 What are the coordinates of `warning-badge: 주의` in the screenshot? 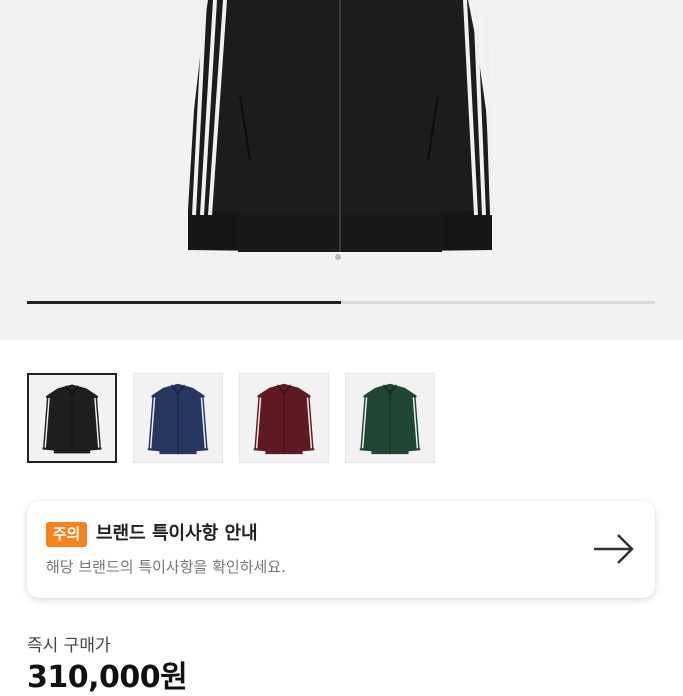 It's located at (66, 534).